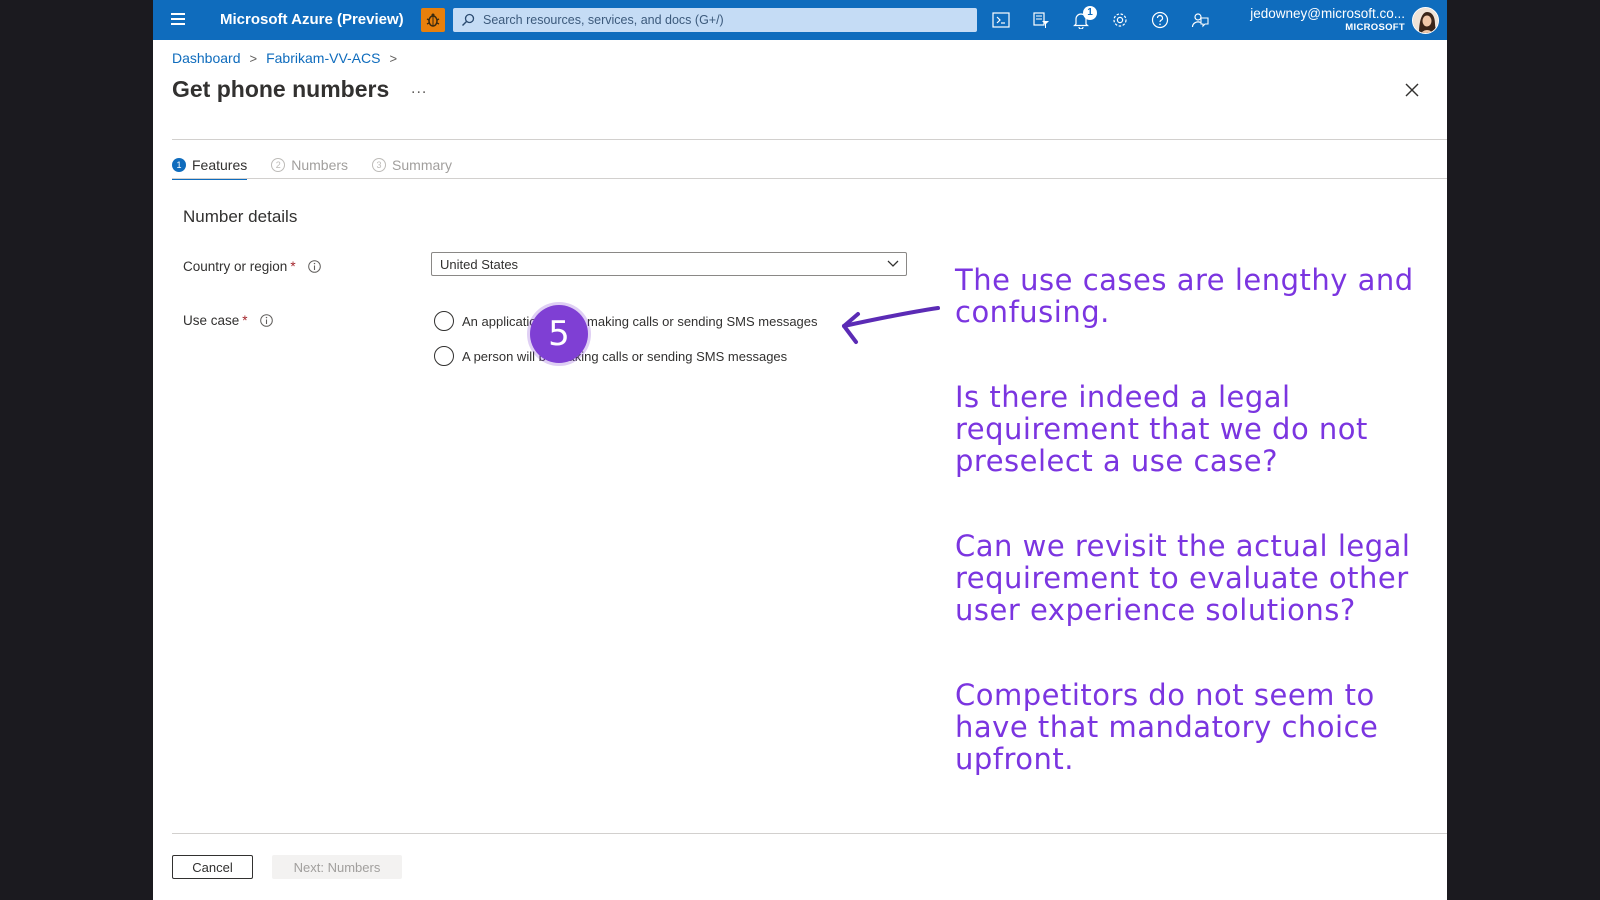  I want to click on bug-icon, so click(433, 20).